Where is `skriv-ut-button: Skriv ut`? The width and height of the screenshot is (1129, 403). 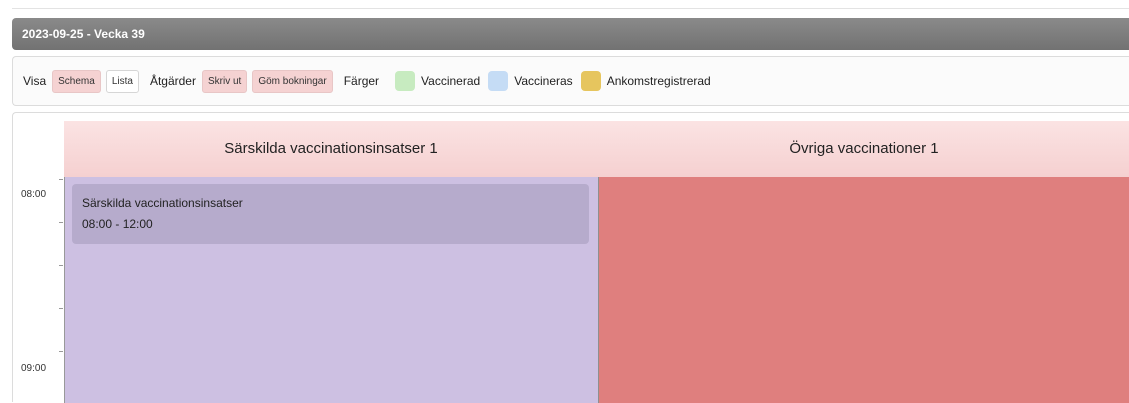 skriv-ut-button: Skriv ut is located at coordinates (224, 81).